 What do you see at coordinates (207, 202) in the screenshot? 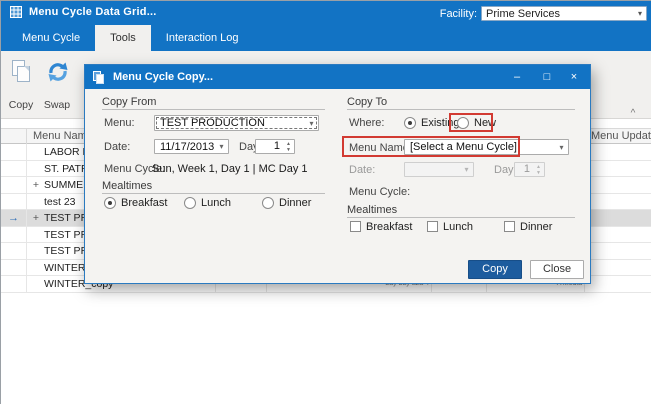
I see `from-radio-lunch: Lunch` at bounding box center [207, 202].